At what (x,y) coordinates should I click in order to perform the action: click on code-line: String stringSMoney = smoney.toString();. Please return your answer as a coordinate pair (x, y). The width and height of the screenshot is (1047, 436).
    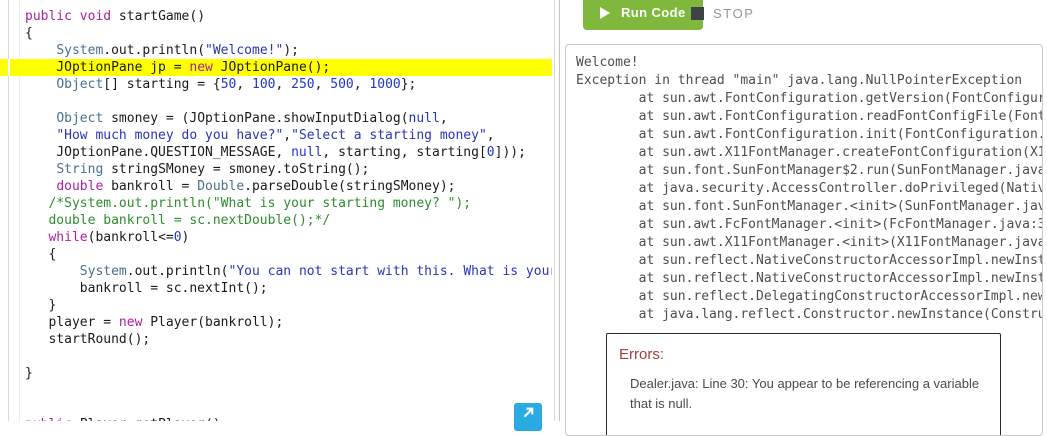
    Looking at the image, I should click on (276, 169).